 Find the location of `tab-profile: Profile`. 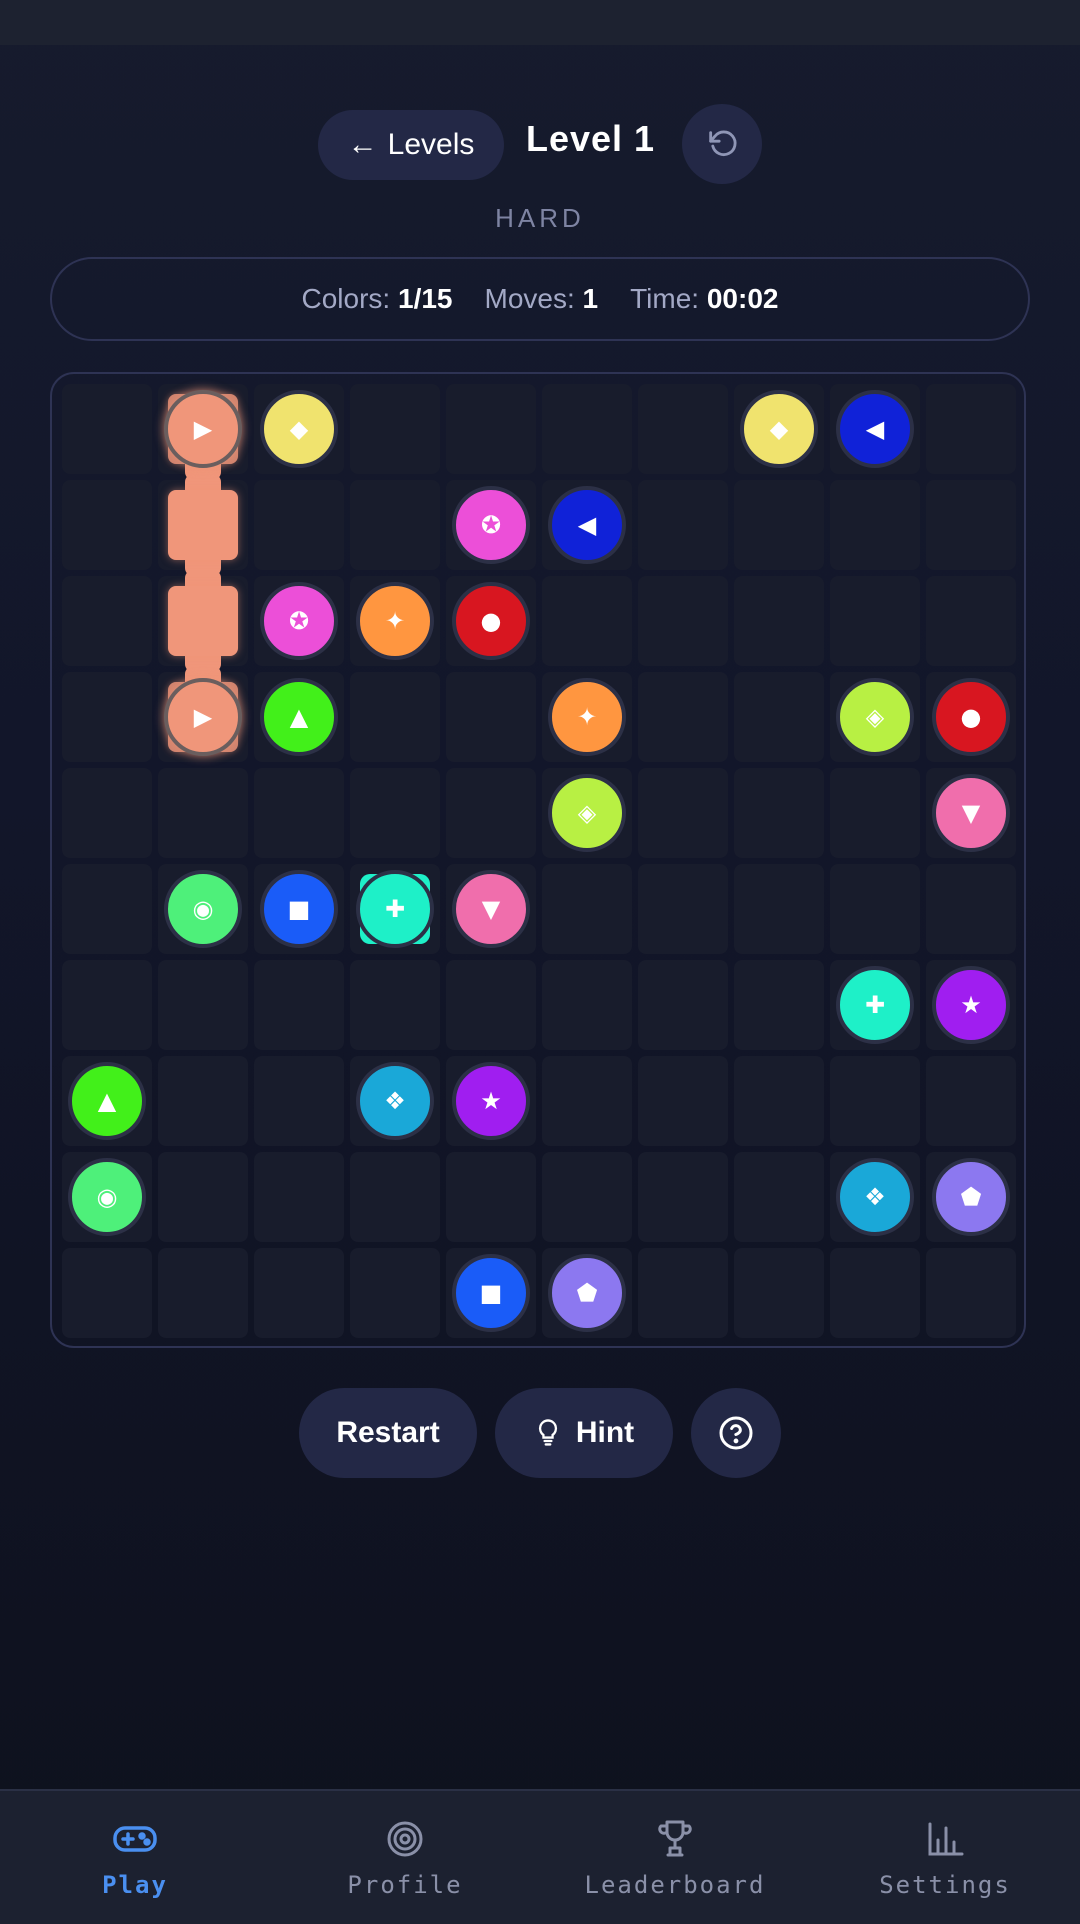

tab-profile: Profile is located at coordinates (405, 1857).